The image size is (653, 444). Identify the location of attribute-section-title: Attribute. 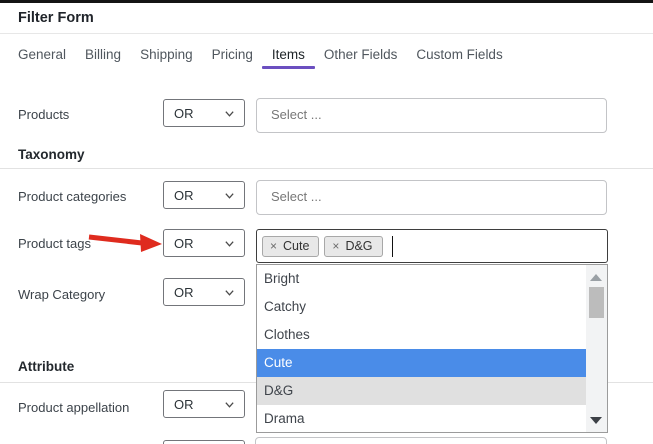
(46, 366).